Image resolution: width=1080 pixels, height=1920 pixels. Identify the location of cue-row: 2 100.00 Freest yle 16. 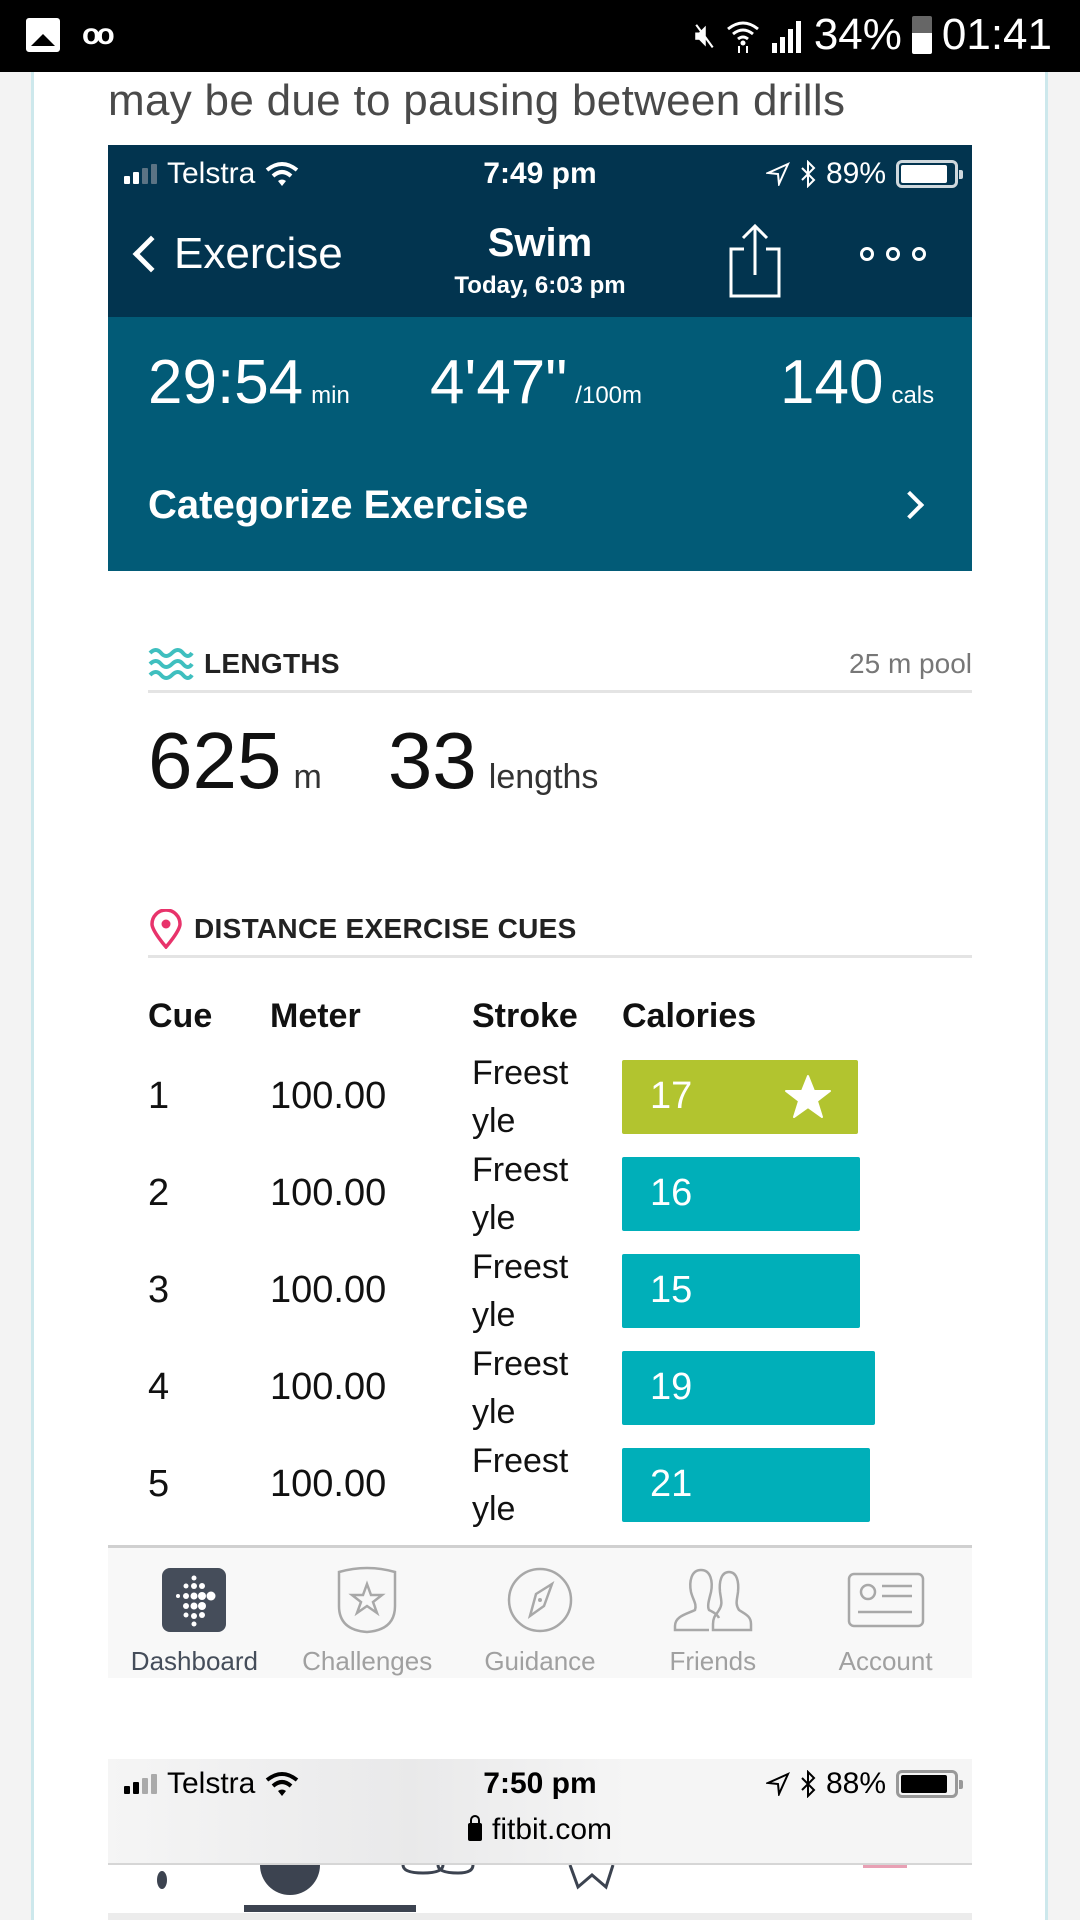
(535, 1193).